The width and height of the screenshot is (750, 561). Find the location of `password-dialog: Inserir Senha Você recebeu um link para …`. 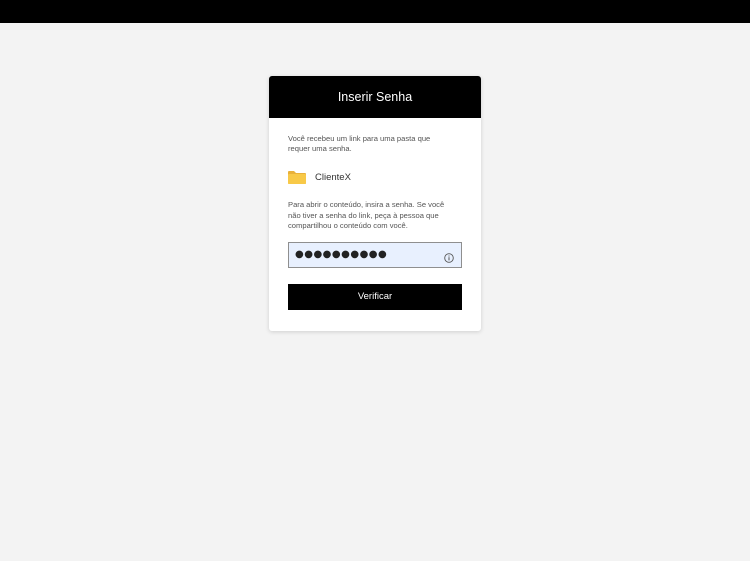

password-dialog: Inserir Senha Você recebeu um link para … is located at coordinates (375, 203).